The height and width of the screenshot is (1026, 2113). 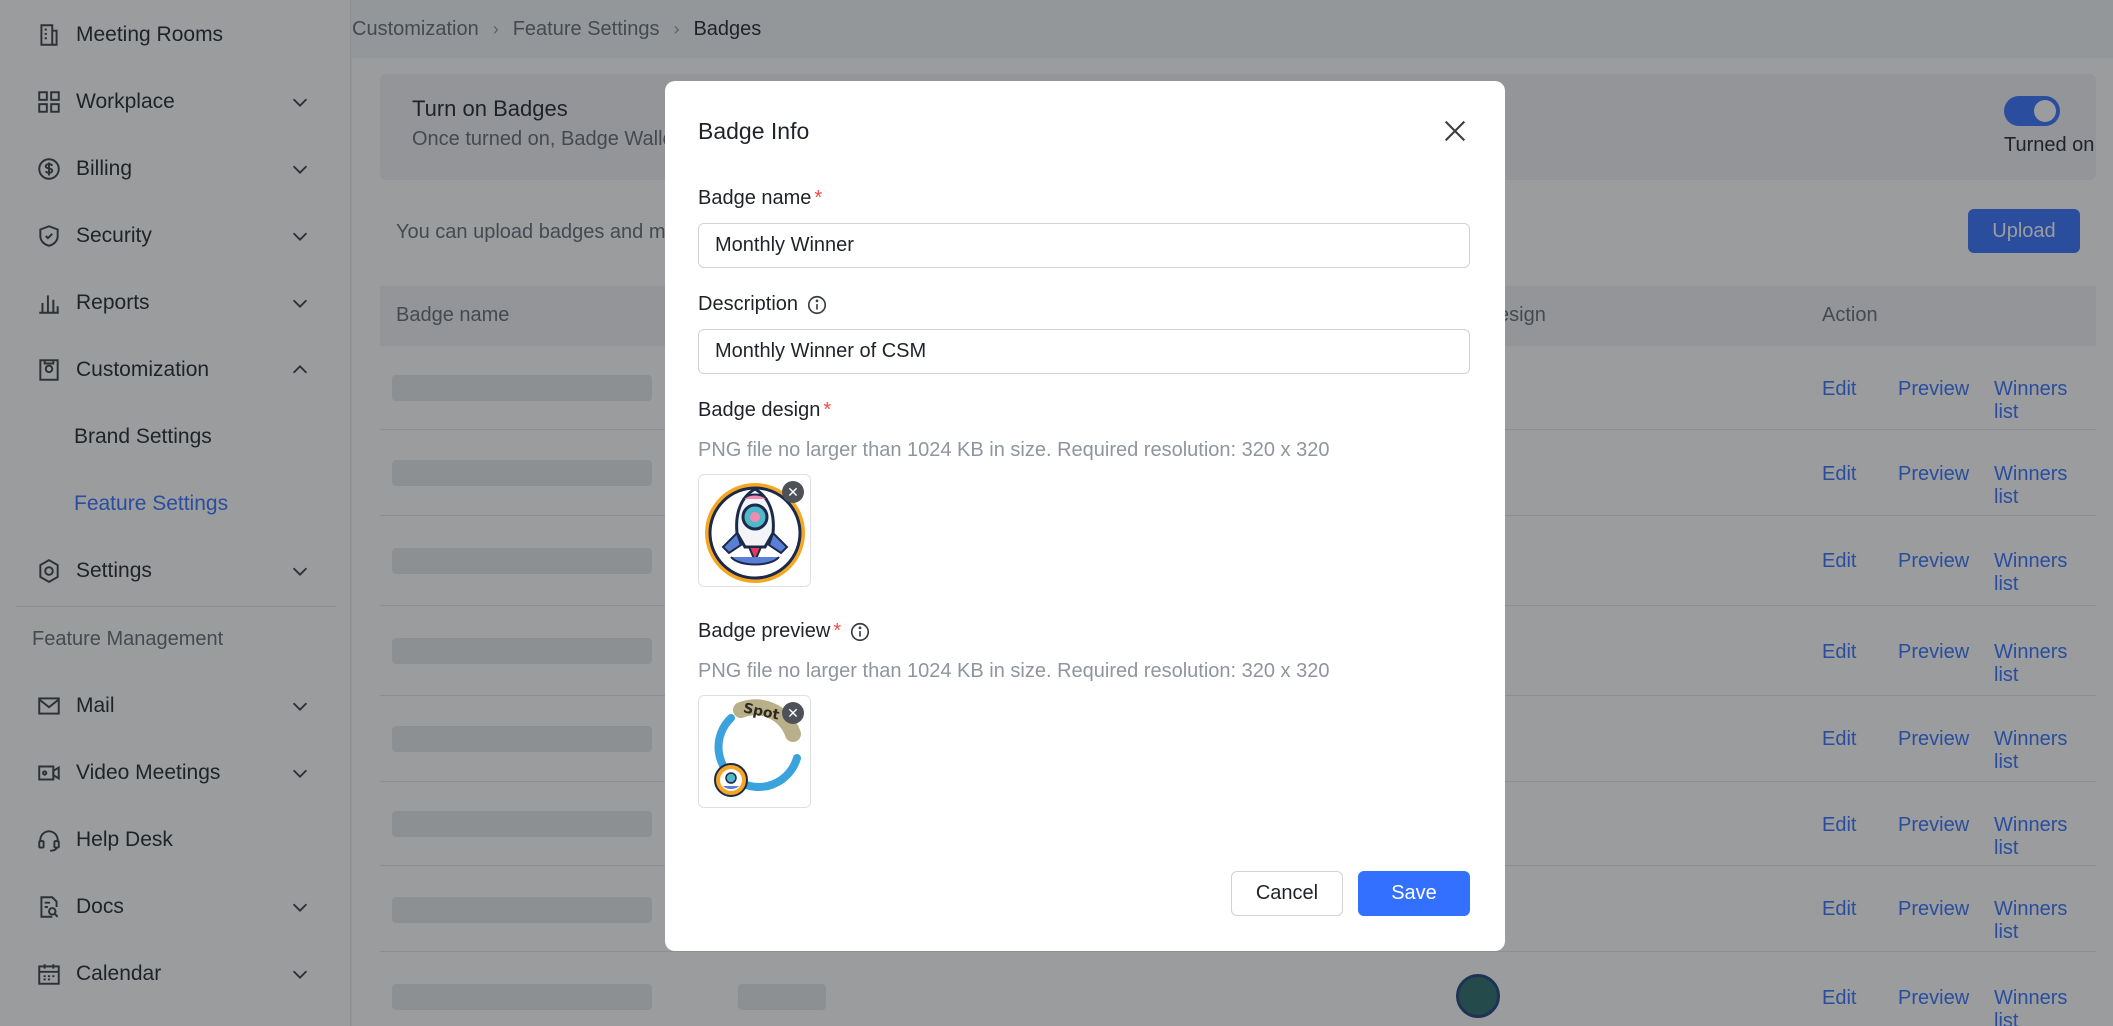 What do you see at coordinates (754, 131) in the screenshot?
I see `dialog-title: Badge Info` at bounding box center [754, 131].